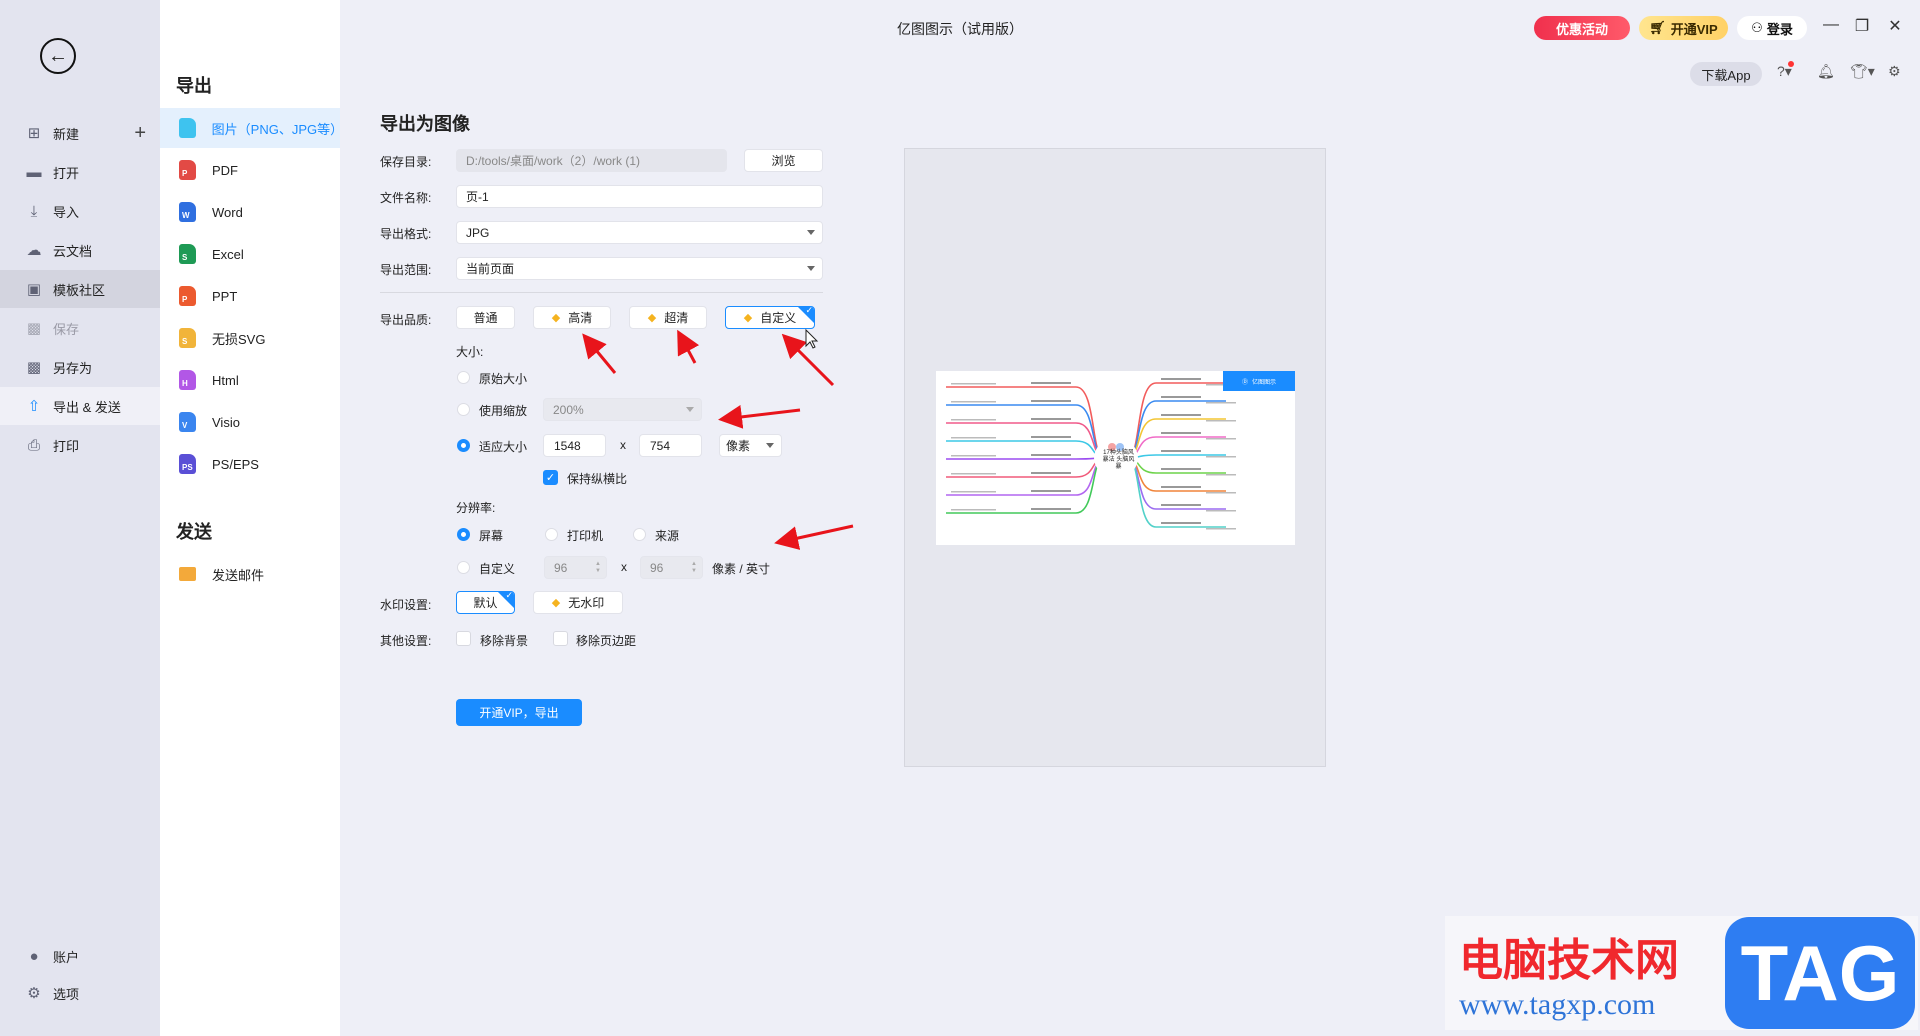 This screenshot has height=1036, width=1920. What do you see at coordinates (670, 445) in the screenshot?
I see `height-input: 754` at bounding box center [670, 445].